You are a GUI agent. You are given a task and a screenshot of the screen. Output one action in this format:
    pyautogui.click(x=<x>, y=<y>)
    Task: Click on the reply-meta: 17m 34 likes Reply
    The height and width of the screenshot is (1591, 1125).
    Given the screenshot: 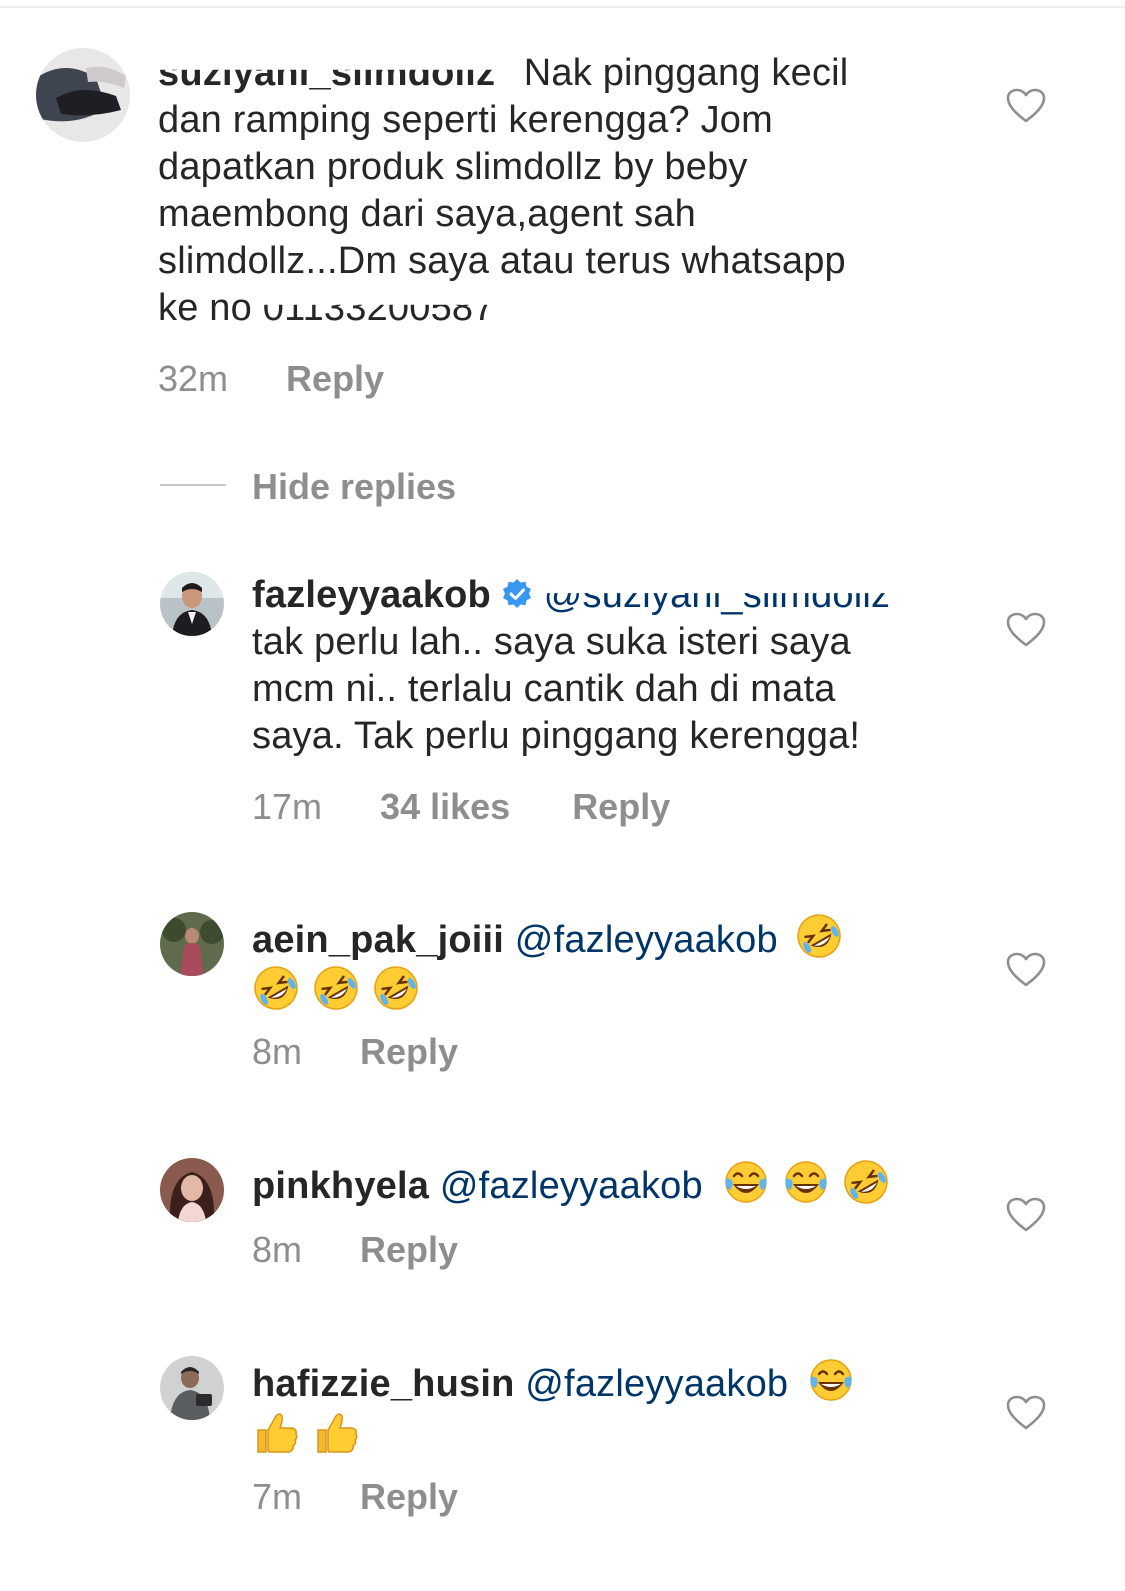 What is the action you would take?
    pyautogui.click(x=461, y=807)
    